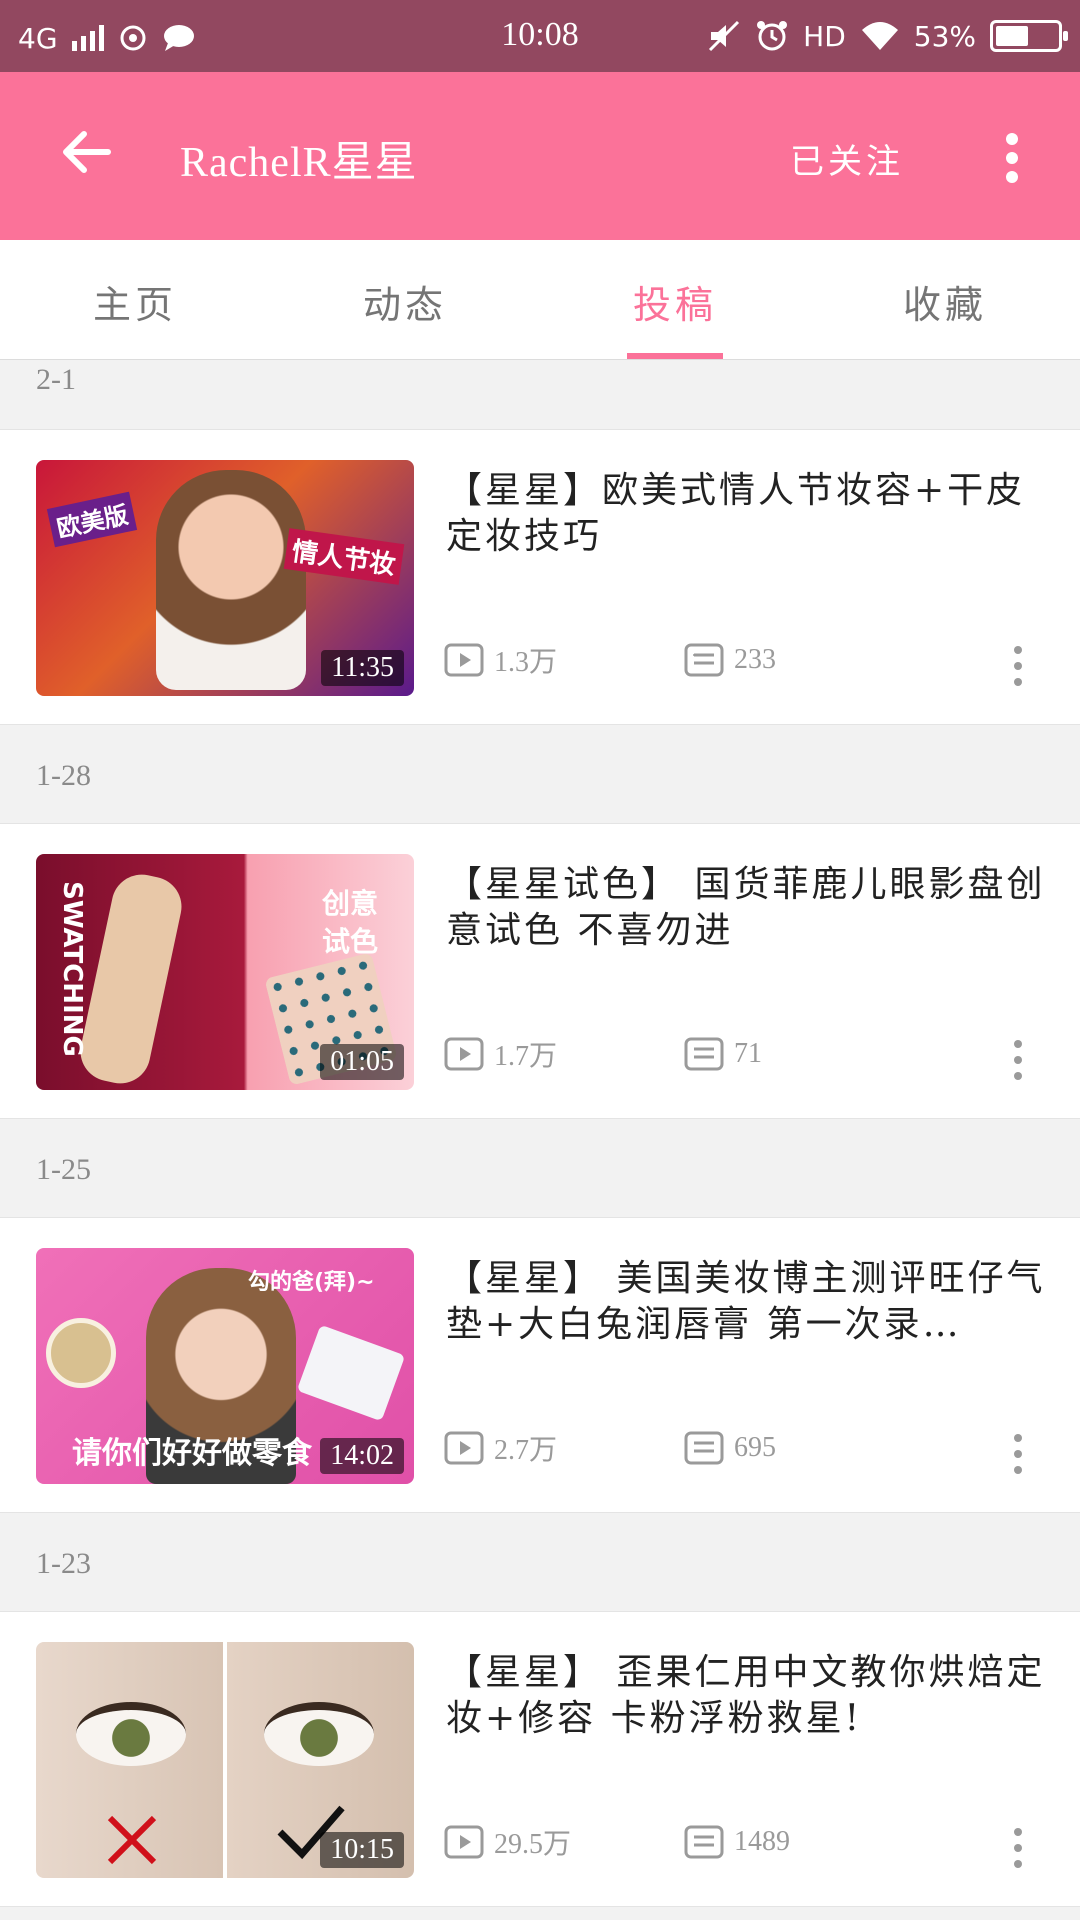  What do you see at coordinates (311, 1282) in the screenshot?
I see `thumbnail-caption: 勾的爸(拜)~` at bounding box center [311, 1282].